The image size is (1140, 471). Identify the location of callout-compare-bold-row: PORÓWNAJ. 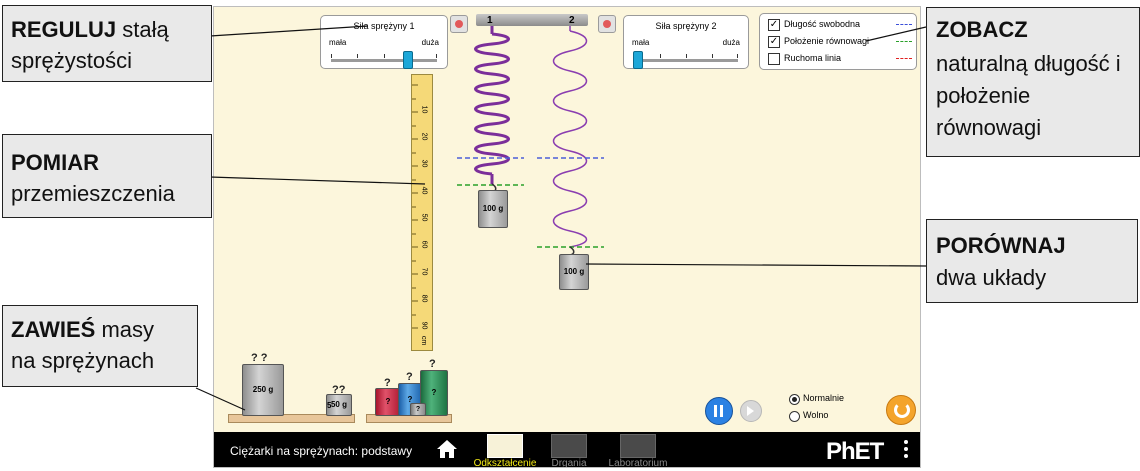
(1001, 245).